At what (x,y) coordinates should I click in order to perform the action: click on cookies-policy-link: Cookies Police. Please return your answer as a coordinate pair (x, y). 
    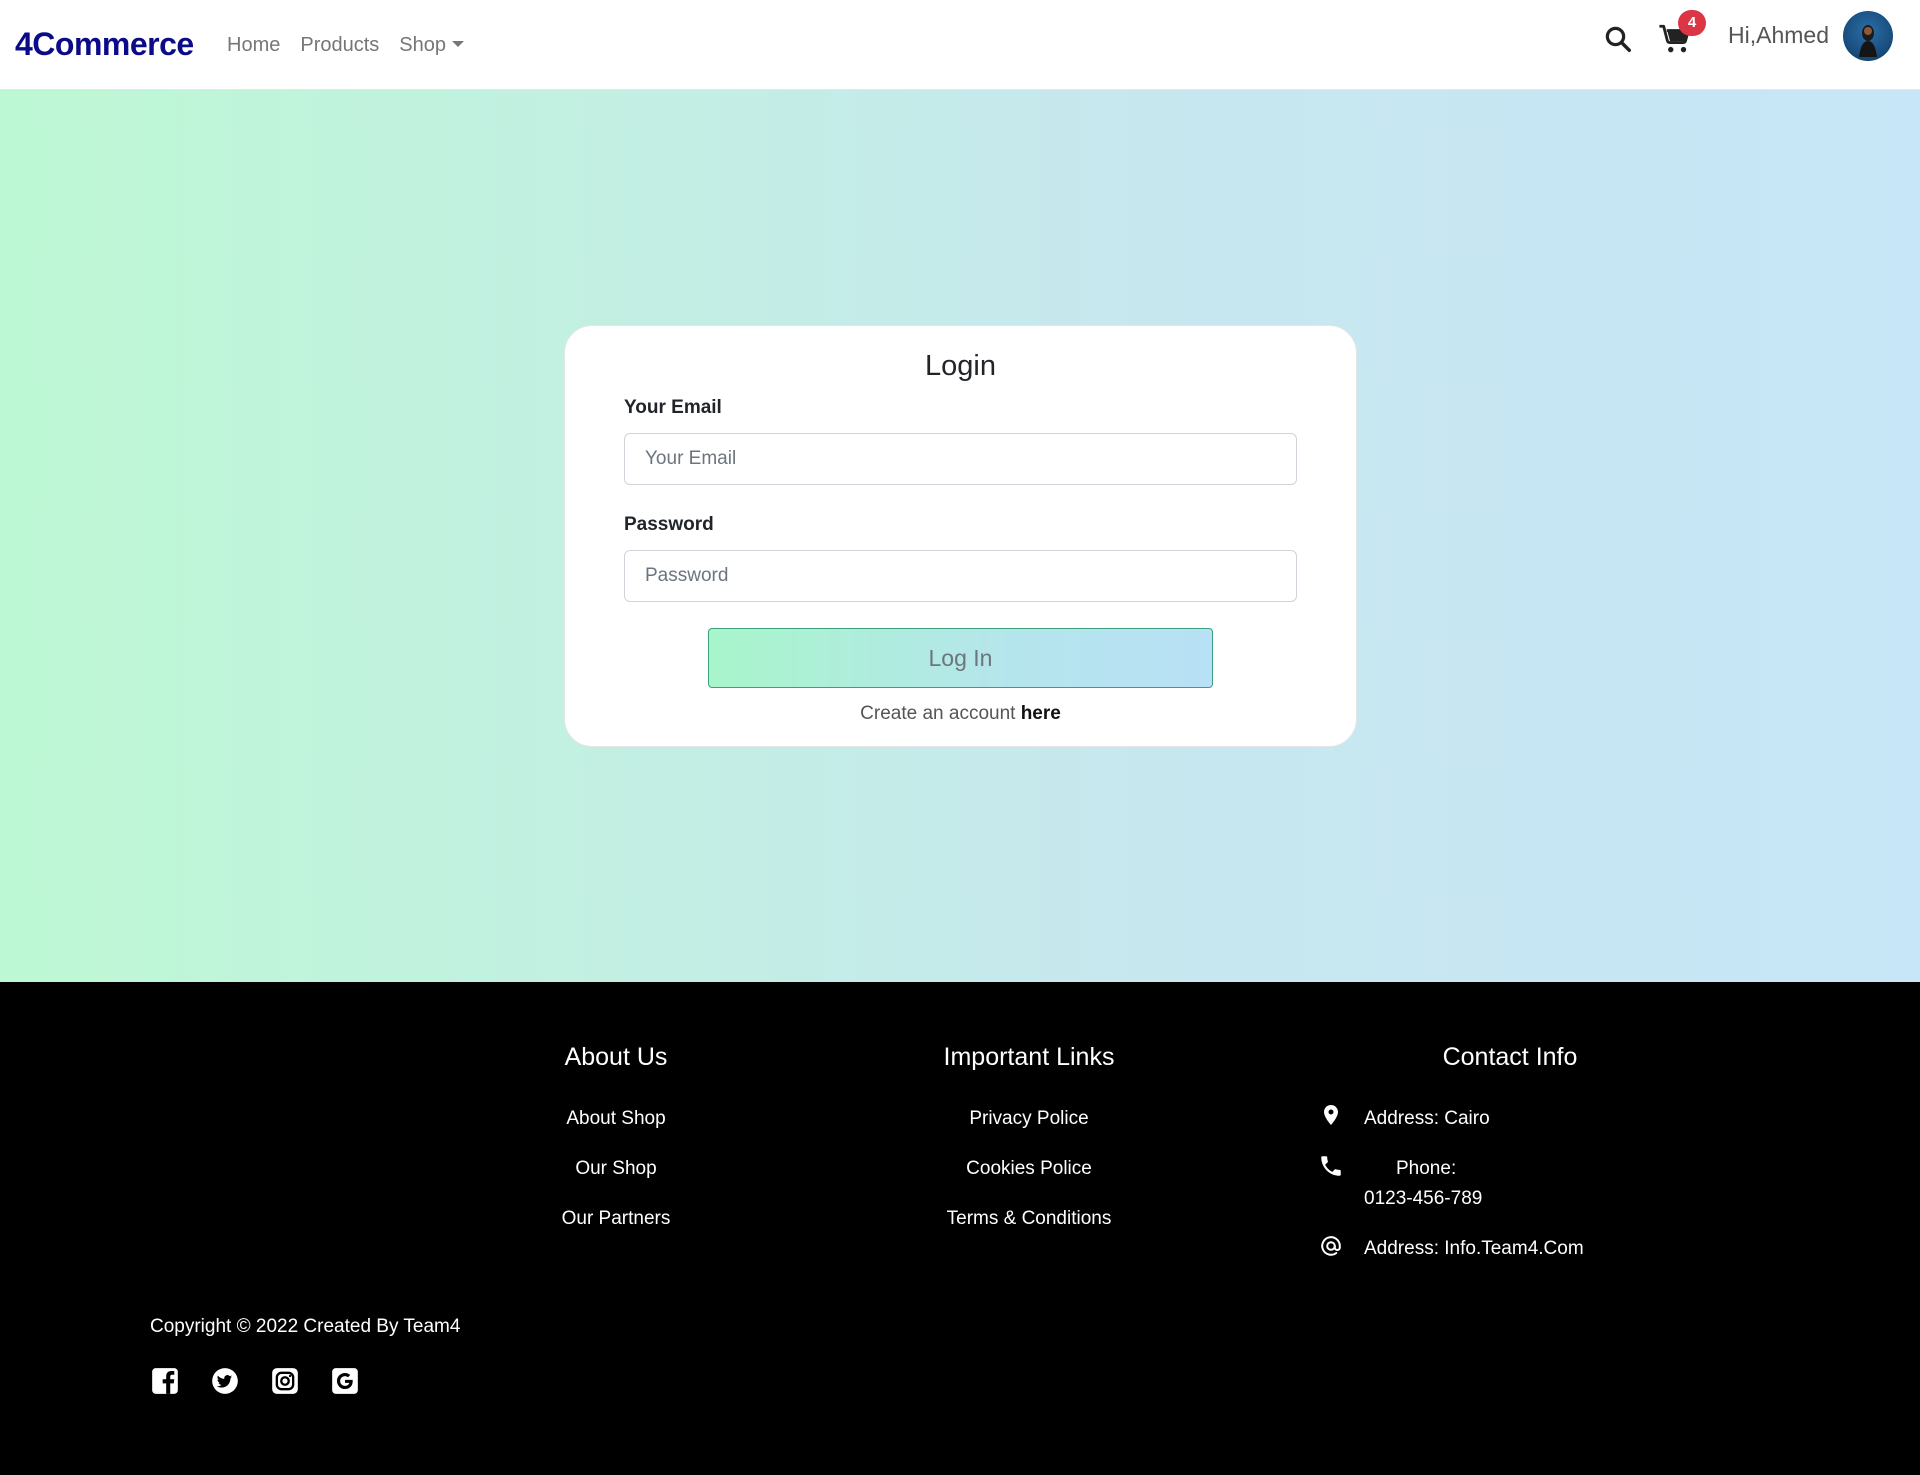
    Looking at the image, I should click on (1029, 1169).